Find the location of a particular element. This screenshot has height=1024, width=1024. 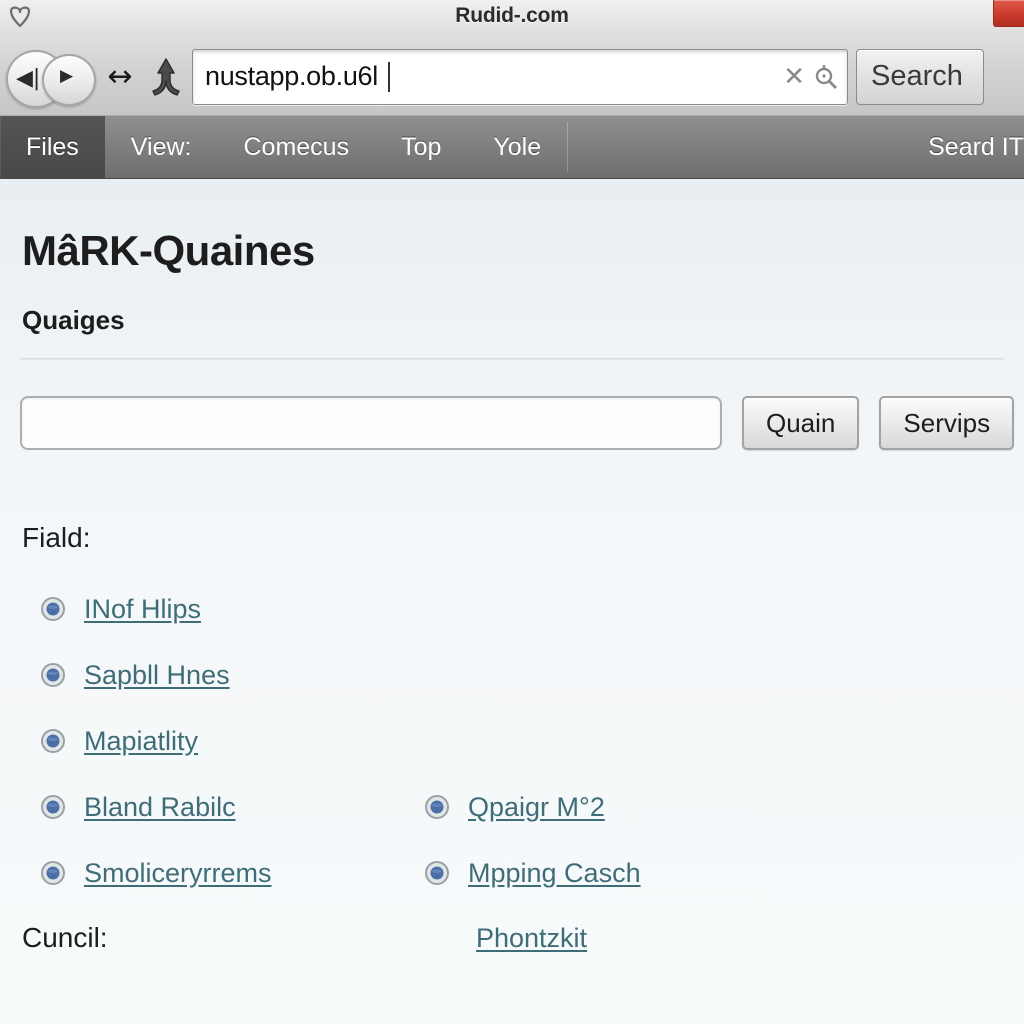

navigation-toolbar: ◀| ▶ ↔ nustapp.ob.u6l ✕ Search is located at coordinates (512, 77).